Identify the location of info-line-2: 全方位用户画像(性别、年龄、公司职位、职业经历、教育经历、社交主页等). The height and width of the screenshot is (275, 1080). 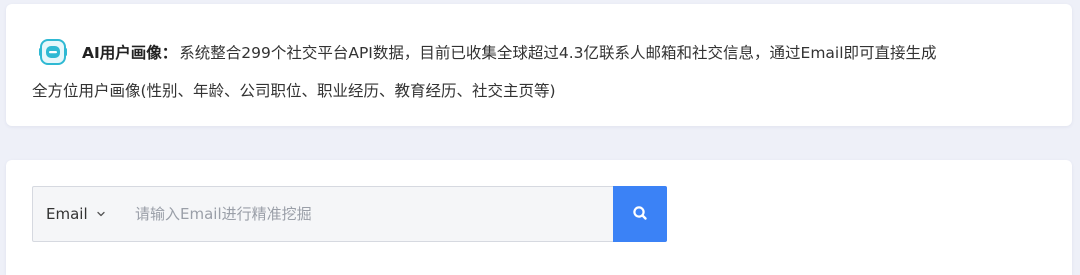
(294, 90).